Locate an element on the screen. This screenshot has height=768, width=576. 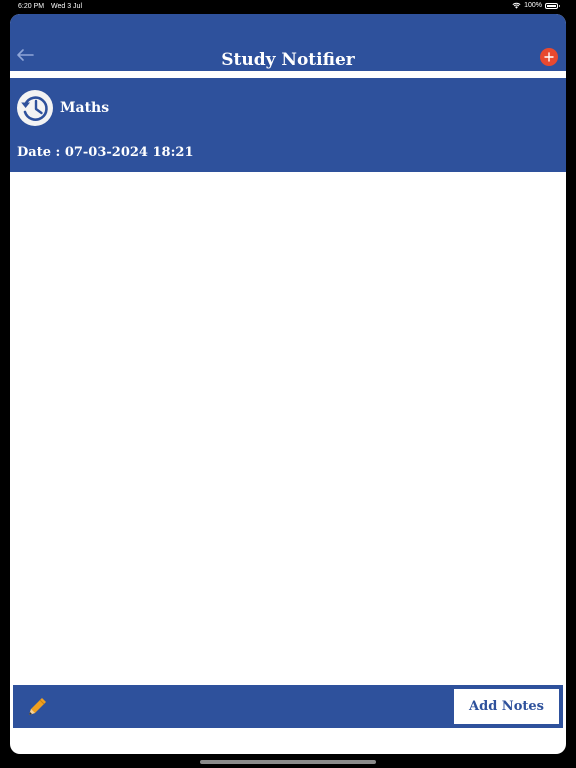
bottom-toolbar: Add Notes is located at coordinates (288, 706).